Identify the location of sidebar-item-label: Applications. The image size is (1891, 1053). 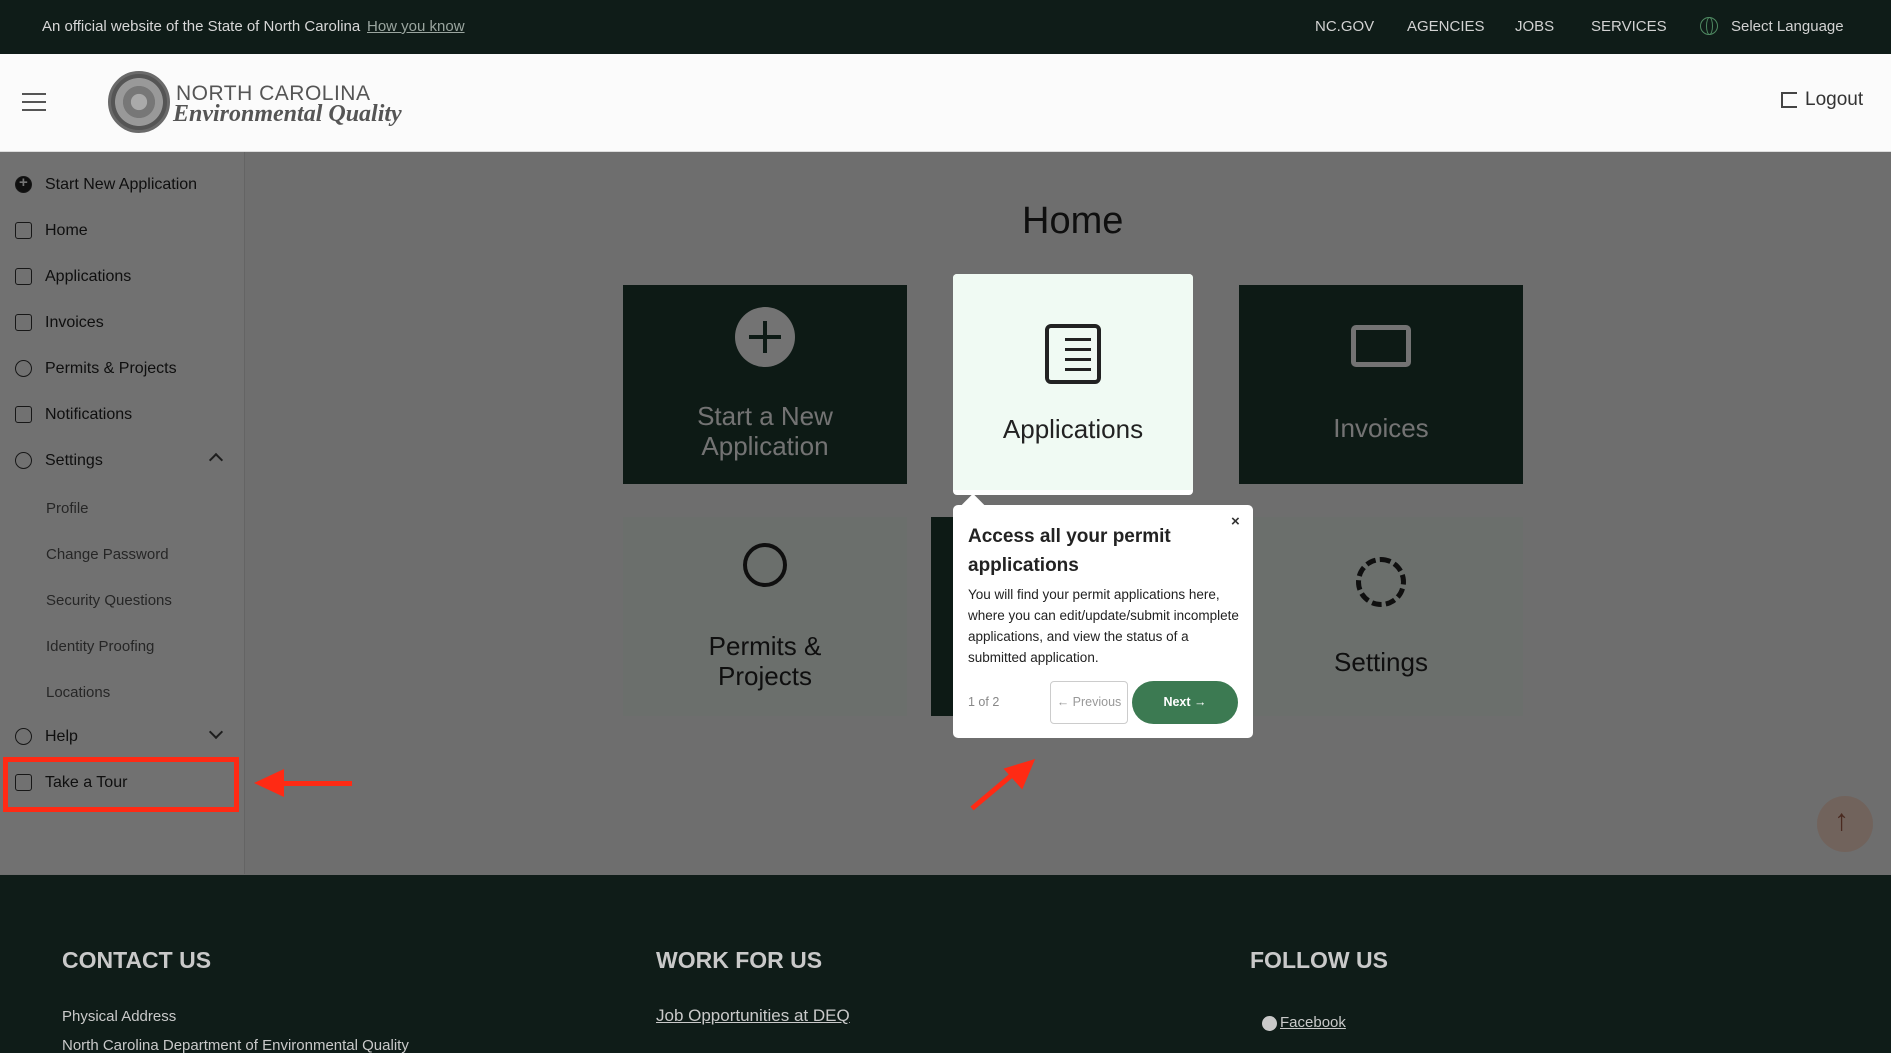
(88, 276).